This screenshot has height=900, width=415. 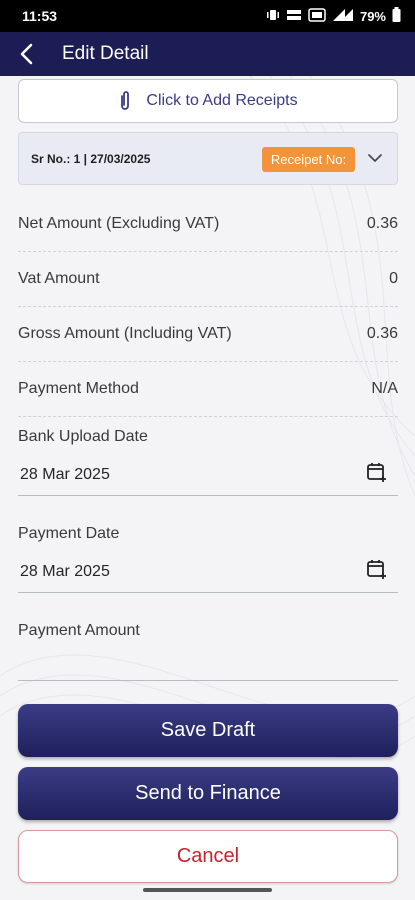 I want to click on payment-method-label: Payment Method, so click(x=78, y=388).